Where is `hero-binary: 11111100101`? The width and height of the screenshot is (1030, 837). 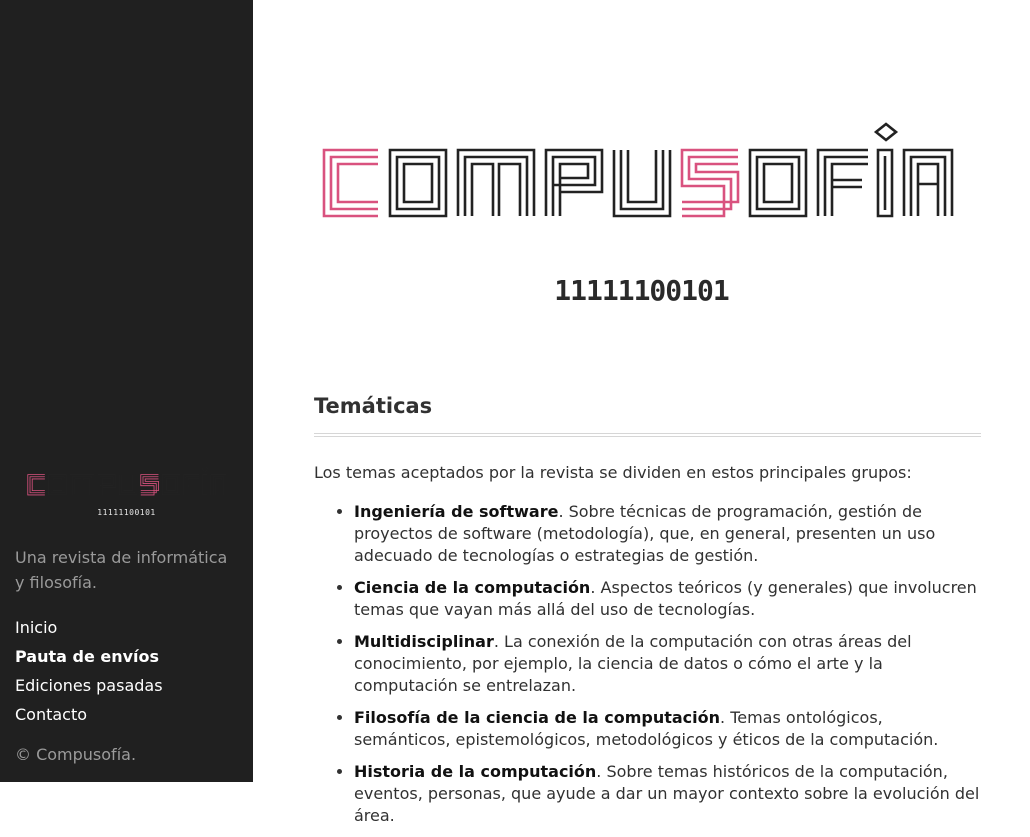 hero-binary: 11111100101 is located at coordinates (641, 290).